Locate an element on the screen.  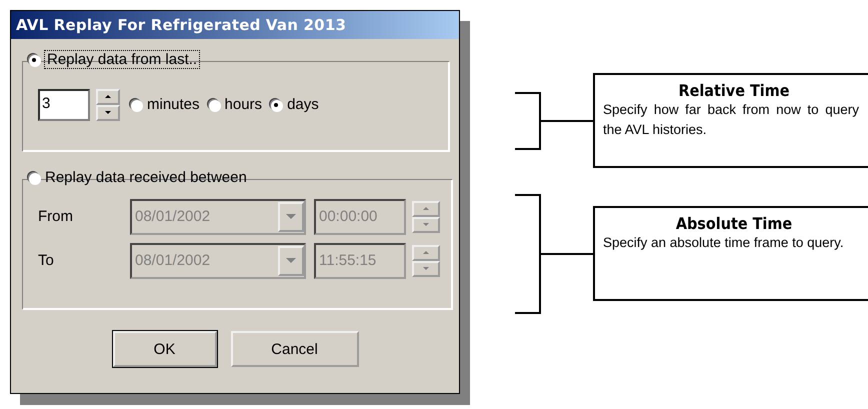
radio-button: hours is located at coordinates (235, 104).